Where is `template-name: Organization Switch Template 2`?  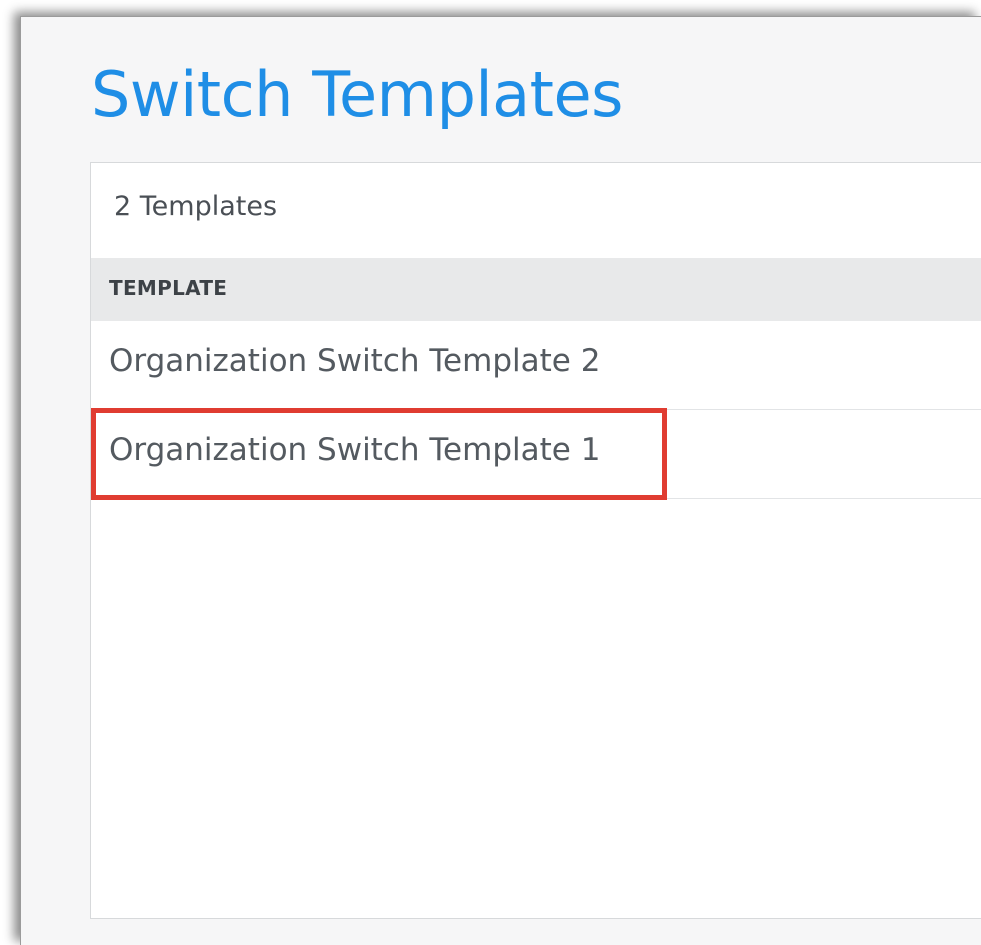
template-name: Organization Switch Template 2 is located at coordinates (354, 361).